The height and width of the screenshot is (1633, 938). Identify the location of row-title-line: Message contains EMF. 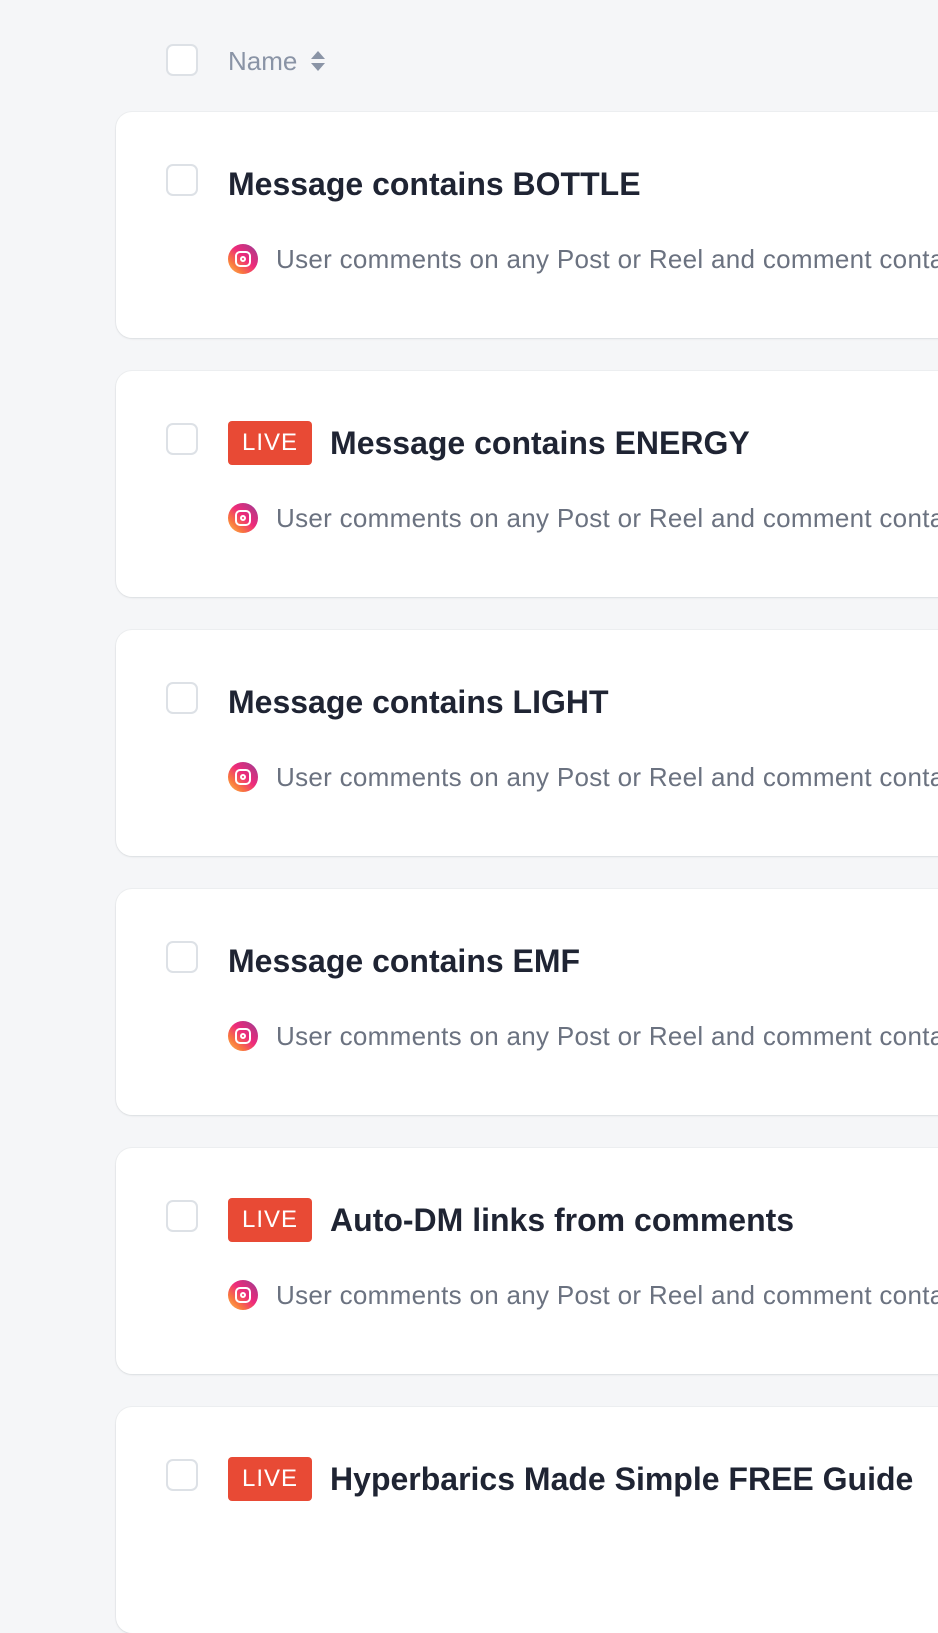
(404, 961).